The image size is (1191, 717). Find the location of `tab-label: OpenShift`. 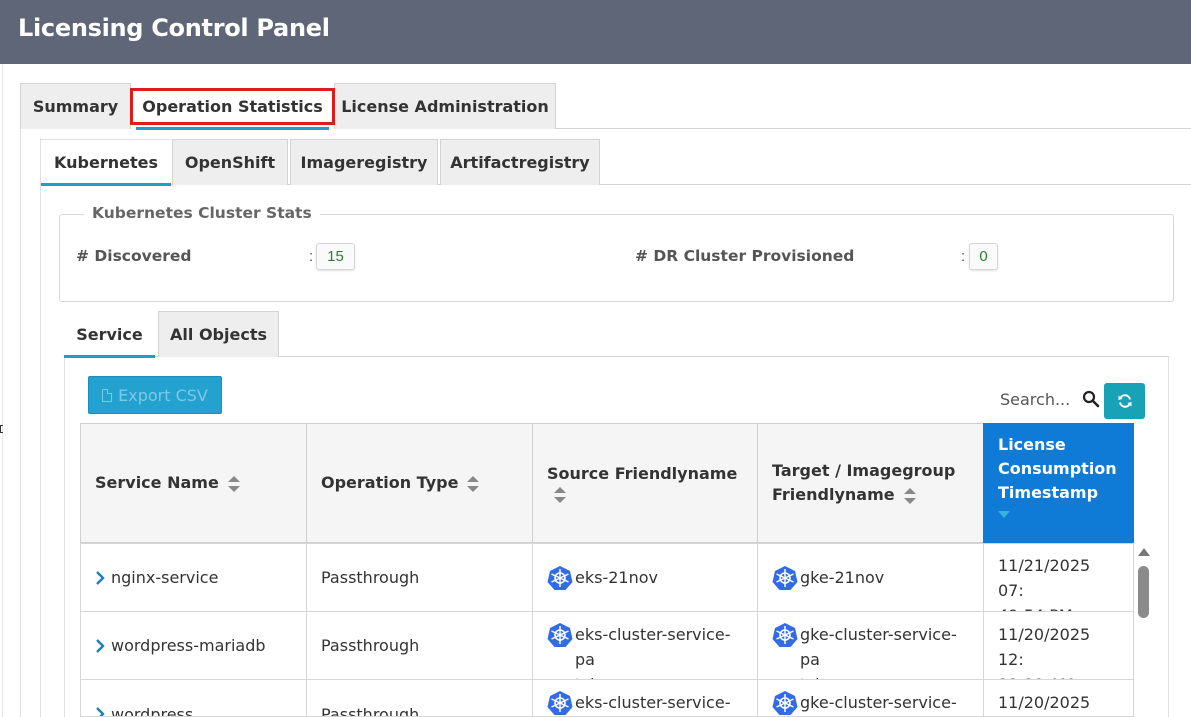

tab-label: OpenShift is located at coordinates (230, 162).